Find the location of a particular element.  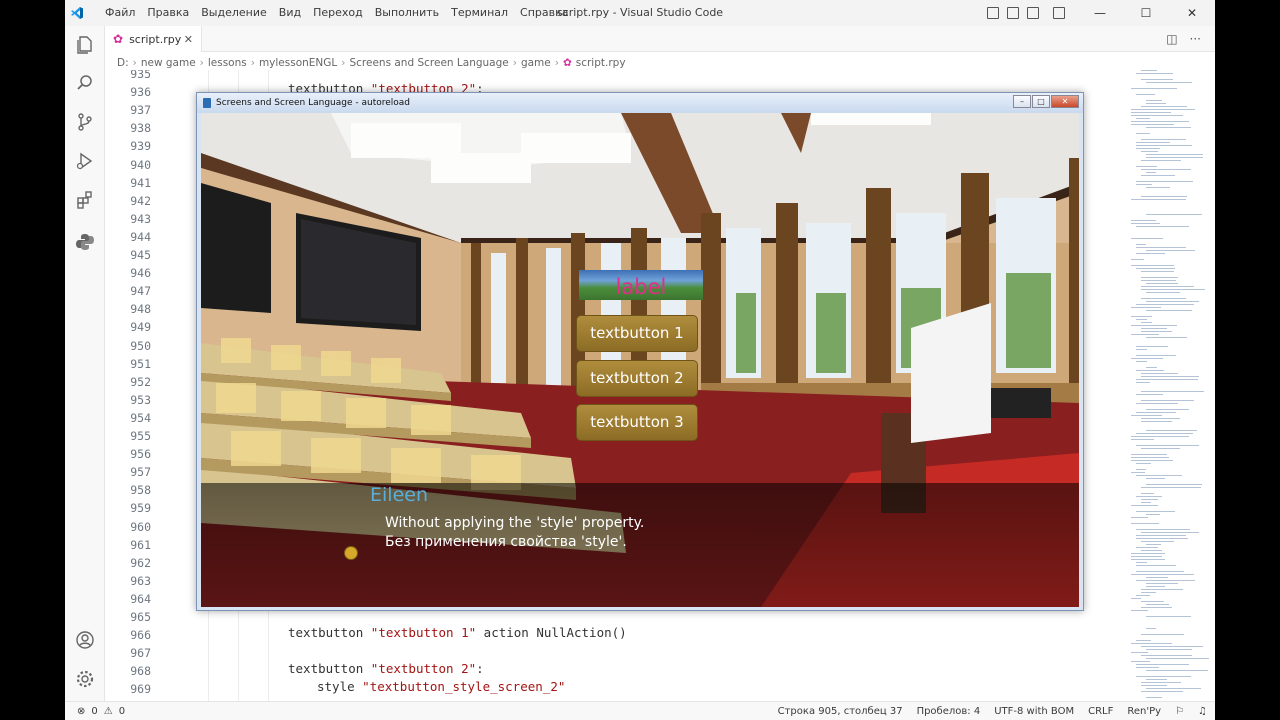

more-actions-icon: ··· is located at coordinates (1195, 39).